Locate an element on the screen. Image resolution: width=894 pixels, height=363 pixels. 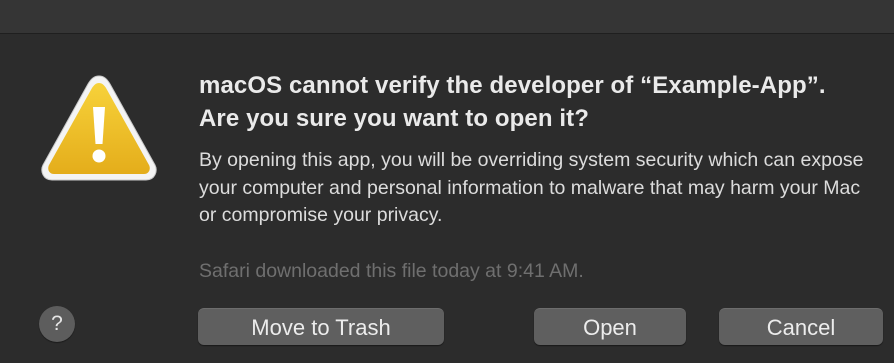
help-button: ? is located at coordinates (57, 324).